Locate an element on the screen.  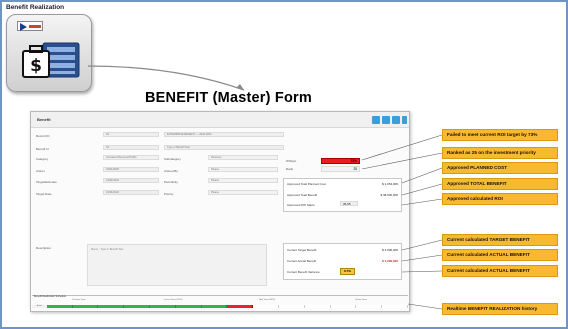
target-date-label: Target Date is located at coordinates (44, 194).